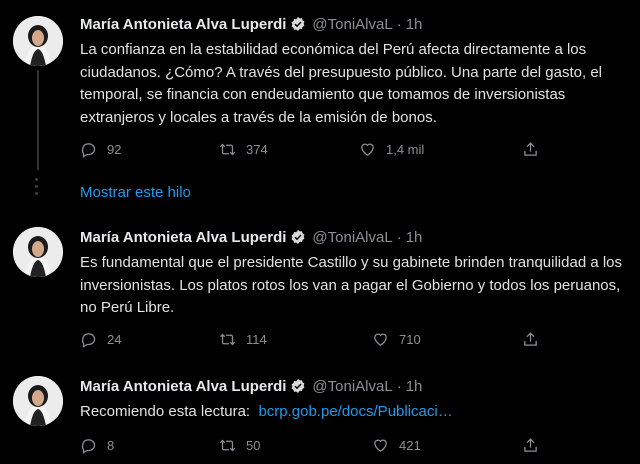  What do you see at coordinates (100, 149) in the screenshot?
I see `reply-button: 92` at bounding box center [100, 149].